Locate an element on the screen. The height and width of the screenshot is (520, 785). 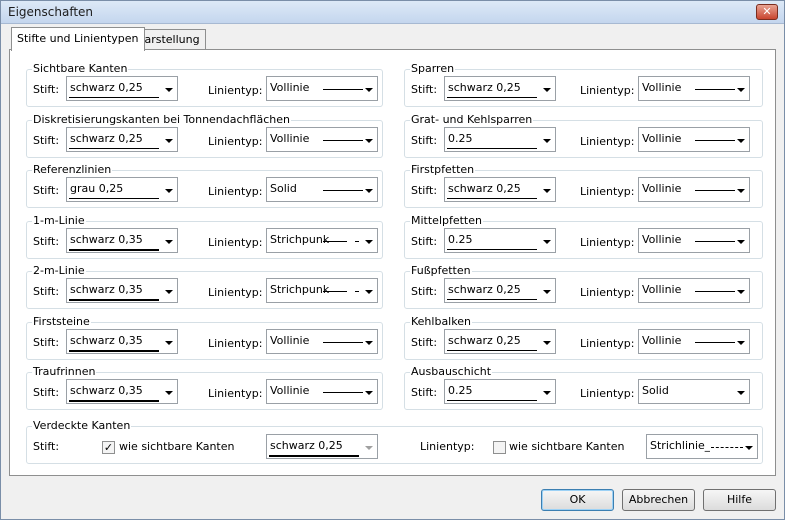
linetype-select-1-m-linie: Strichpunk is located at coordinates (322, 240).